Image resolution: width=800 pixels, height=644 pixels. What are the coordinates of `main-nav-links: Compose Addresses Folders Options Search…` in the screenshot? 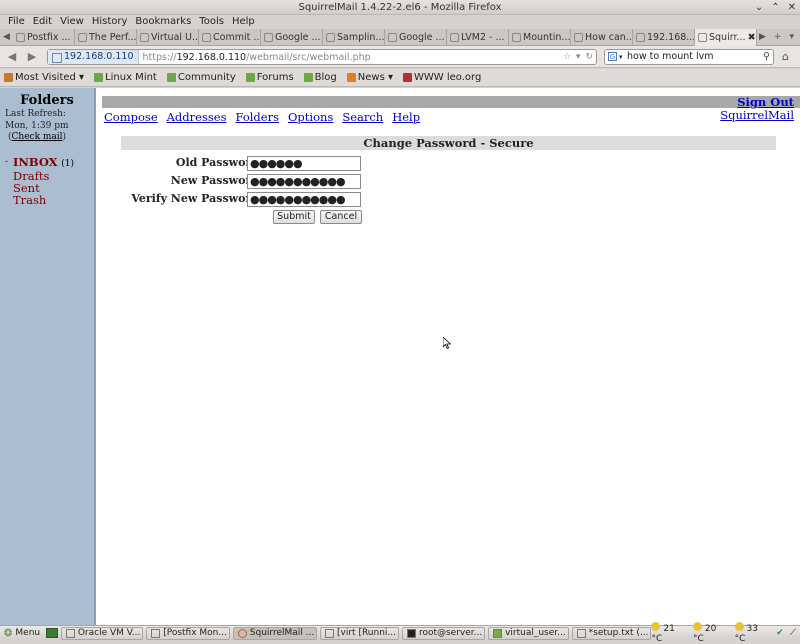 It's located at (451, 117).